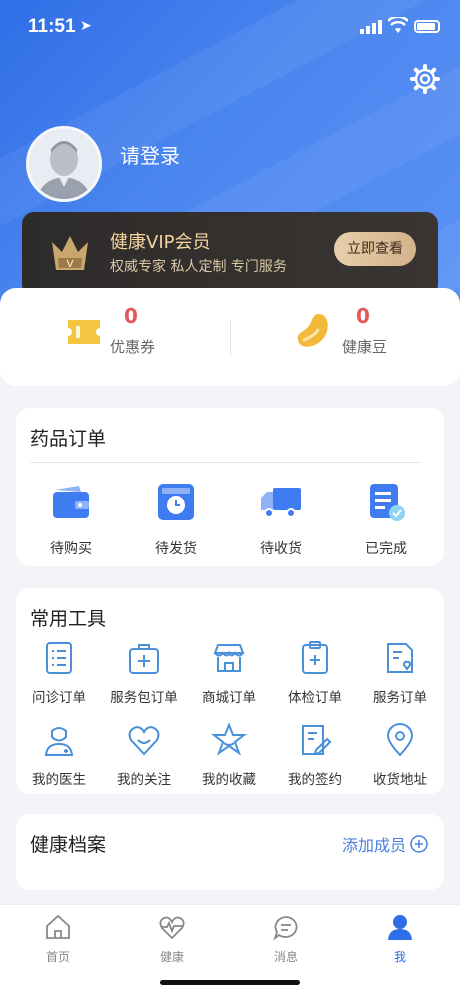  What do you see at coordinates (64, 170) in the screenshot?
I see `default-user-icon` at bounding box center [64, 170].